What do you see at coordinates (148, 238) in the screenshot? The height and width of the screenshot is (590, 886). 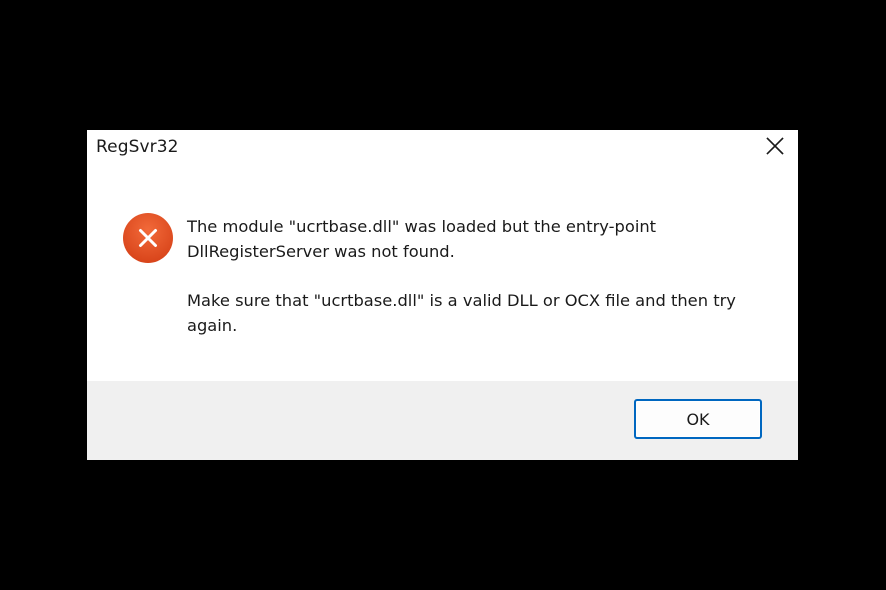 I see `error-icon` at bounding box center [148, 238].